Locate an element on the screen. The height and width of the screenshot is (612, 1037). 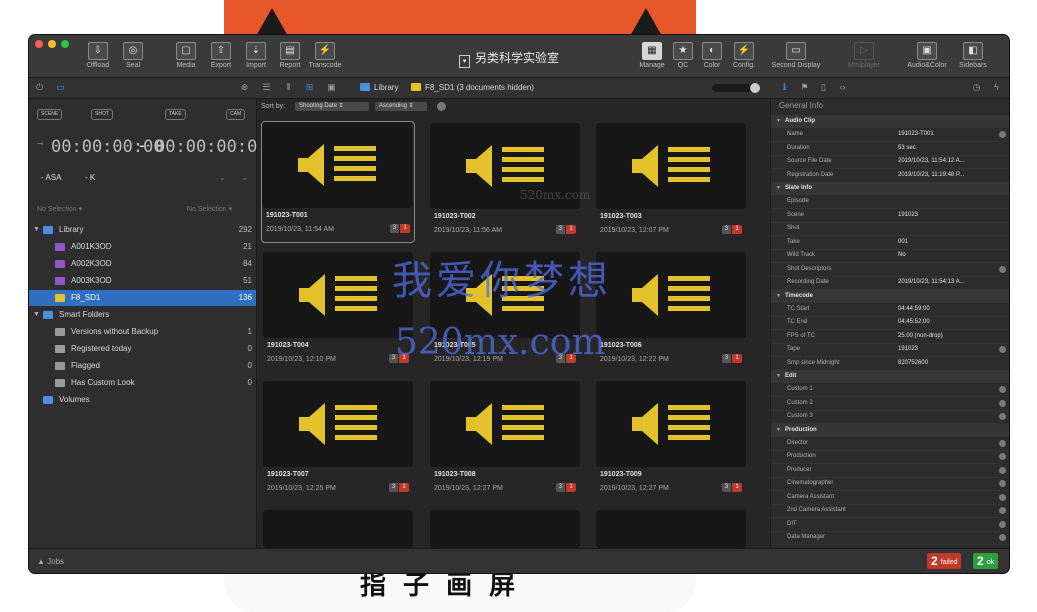
sidebar-item-a002k3od: A002K3OD 84 is located at coordinates (142, 264).